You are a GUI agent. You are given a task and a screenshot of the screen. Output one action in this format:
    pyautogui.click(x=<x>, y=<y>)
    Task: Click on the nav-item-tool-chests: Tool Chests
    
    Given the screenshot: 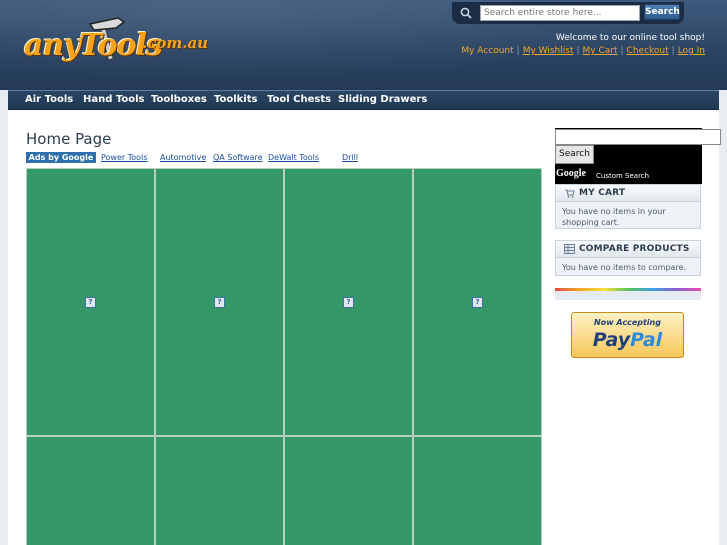 What is the action you would take?
    pyautogui.click(x=299, y=99)
    